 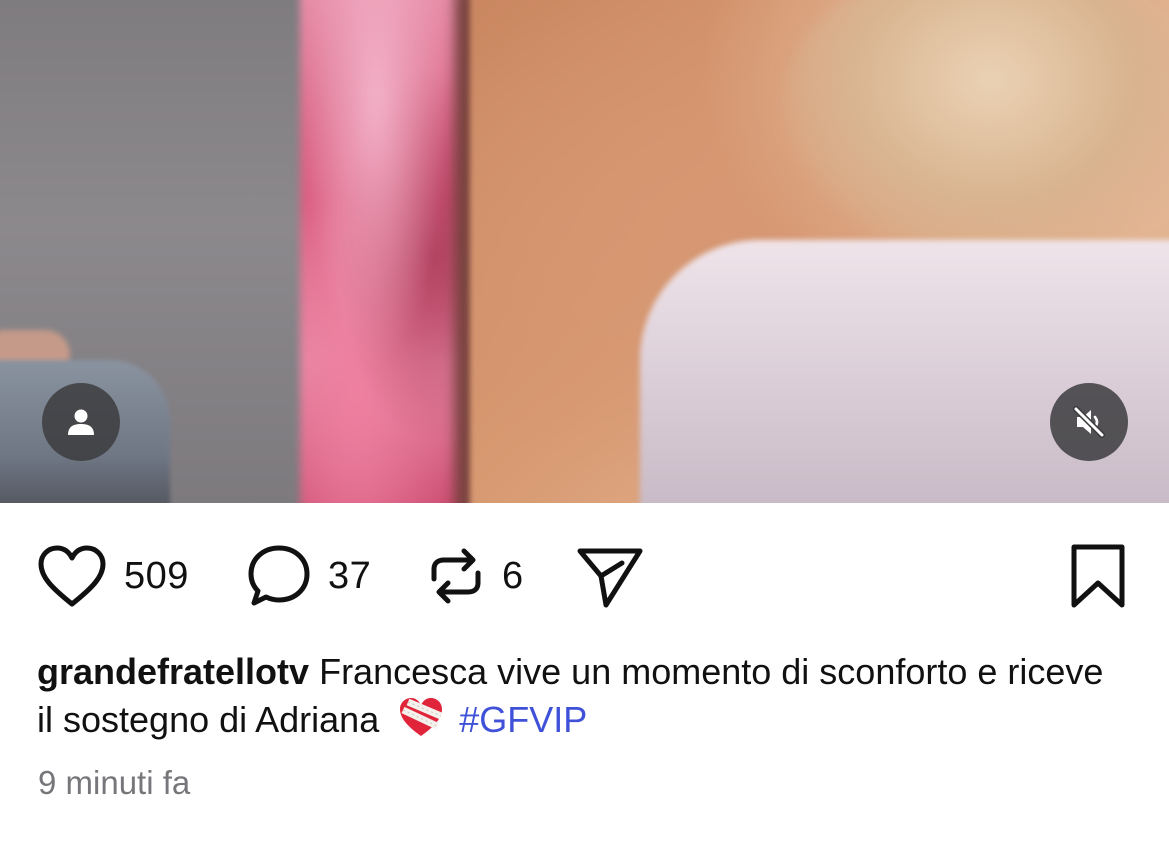 I want to click on author-username: grandefratellotv, so click(x=173, y=671).